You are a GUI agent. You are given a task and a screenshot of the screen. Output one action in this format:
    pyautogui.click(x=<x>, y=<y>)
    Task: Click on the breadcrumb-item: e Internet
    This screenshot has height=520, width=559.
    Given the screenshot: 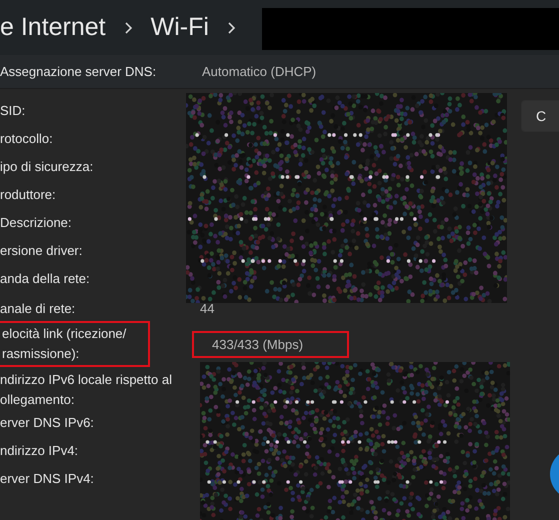 What is the action you would take?
    pyautogui.click(x=53, y=27)
    